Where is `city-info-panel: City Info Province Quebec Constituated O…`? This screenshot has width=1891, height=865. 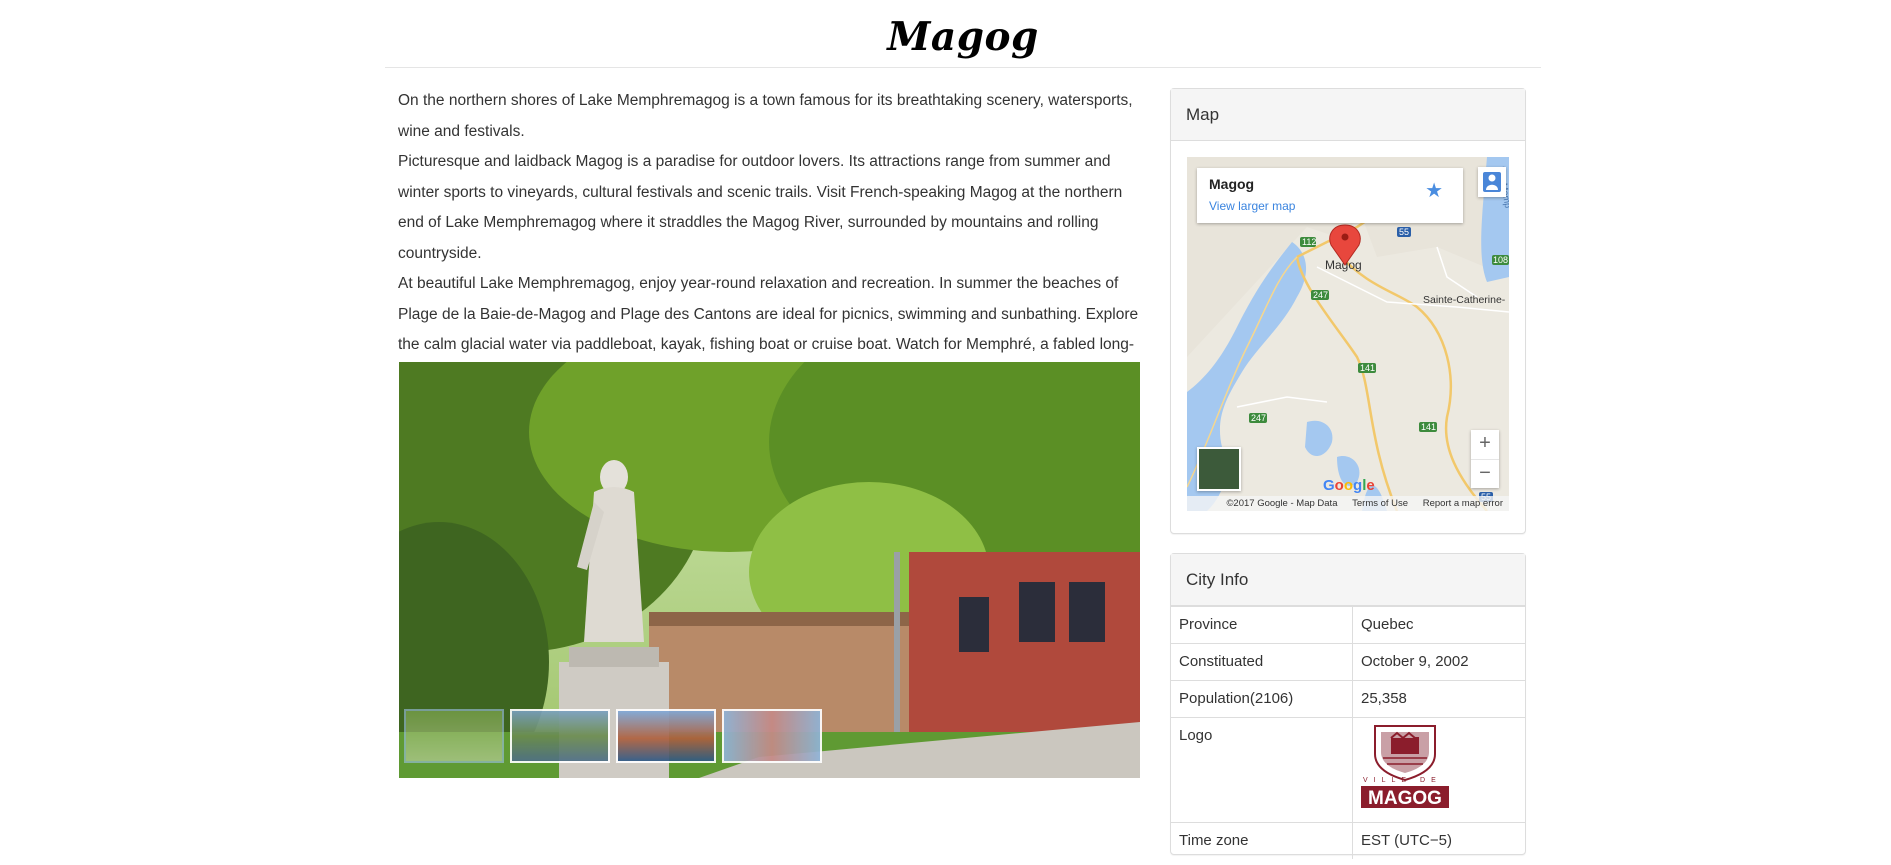 city-info-panel: City Info Province Quebec Constituated O… is located at coordinates (1348, 706).